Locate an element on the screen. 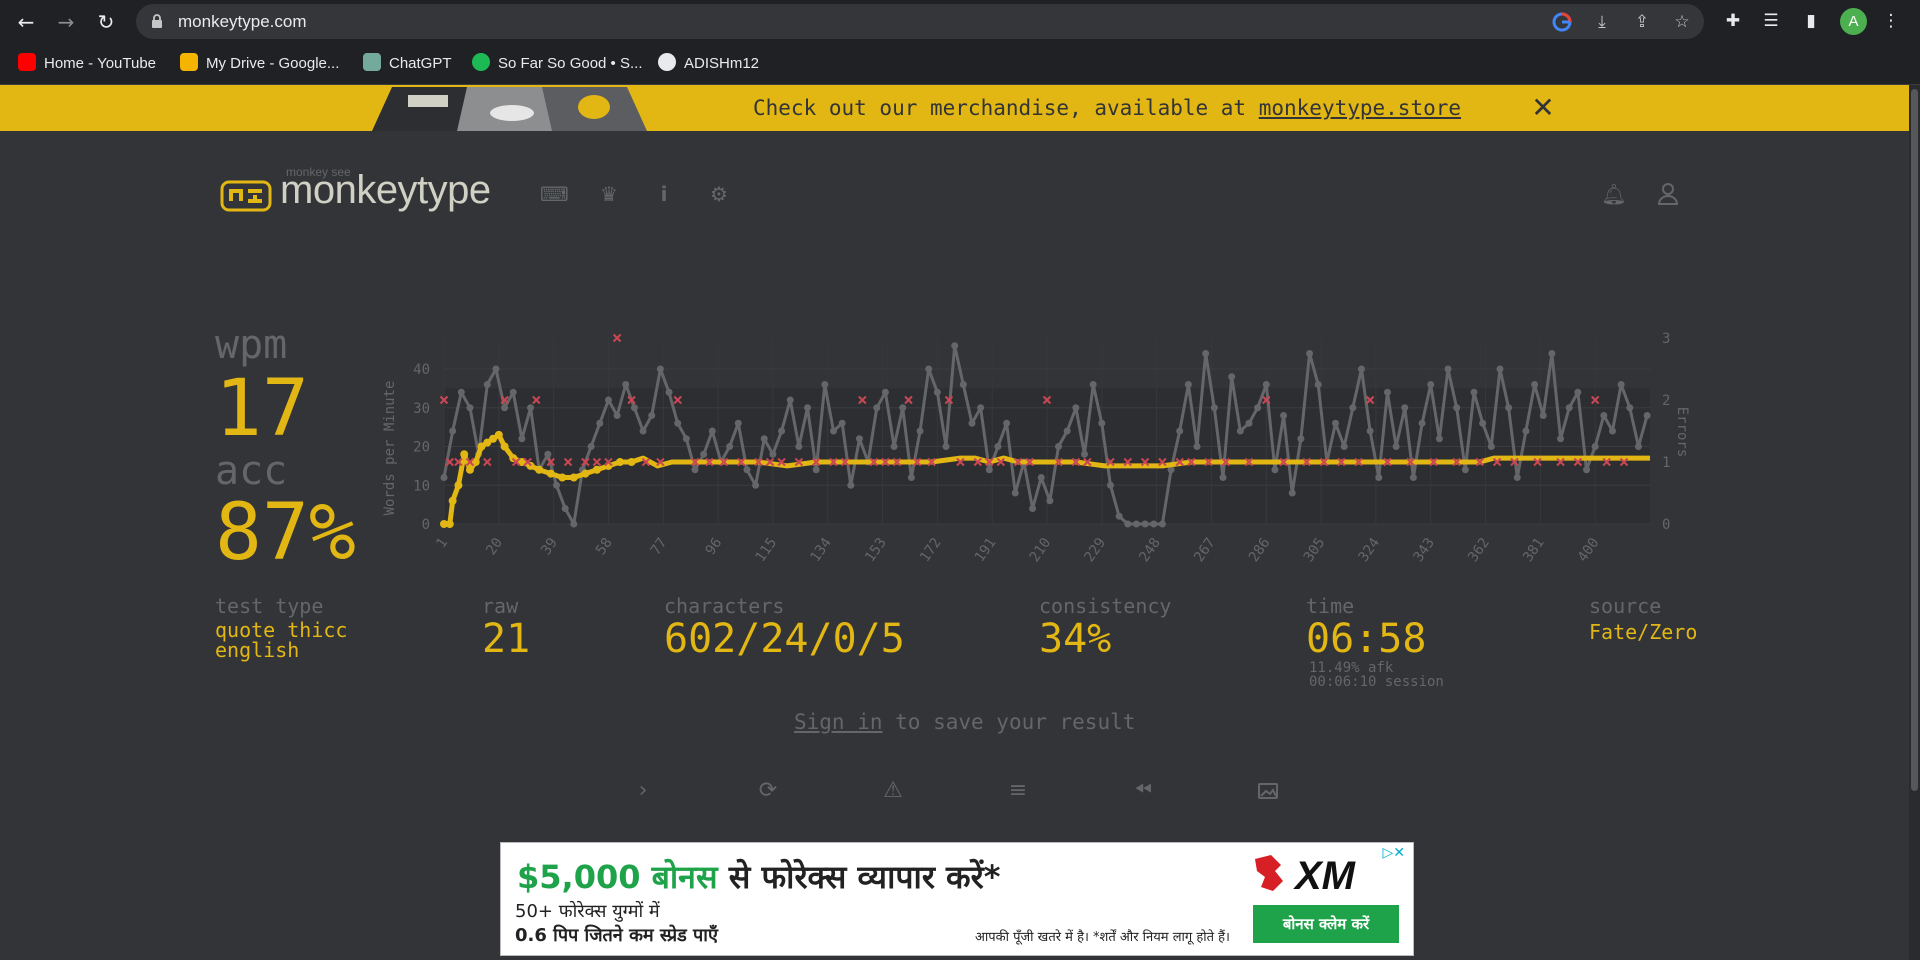 This screenshot has height=960, width=1920. wpm-label: wpm is located at coordinates (251, 345).